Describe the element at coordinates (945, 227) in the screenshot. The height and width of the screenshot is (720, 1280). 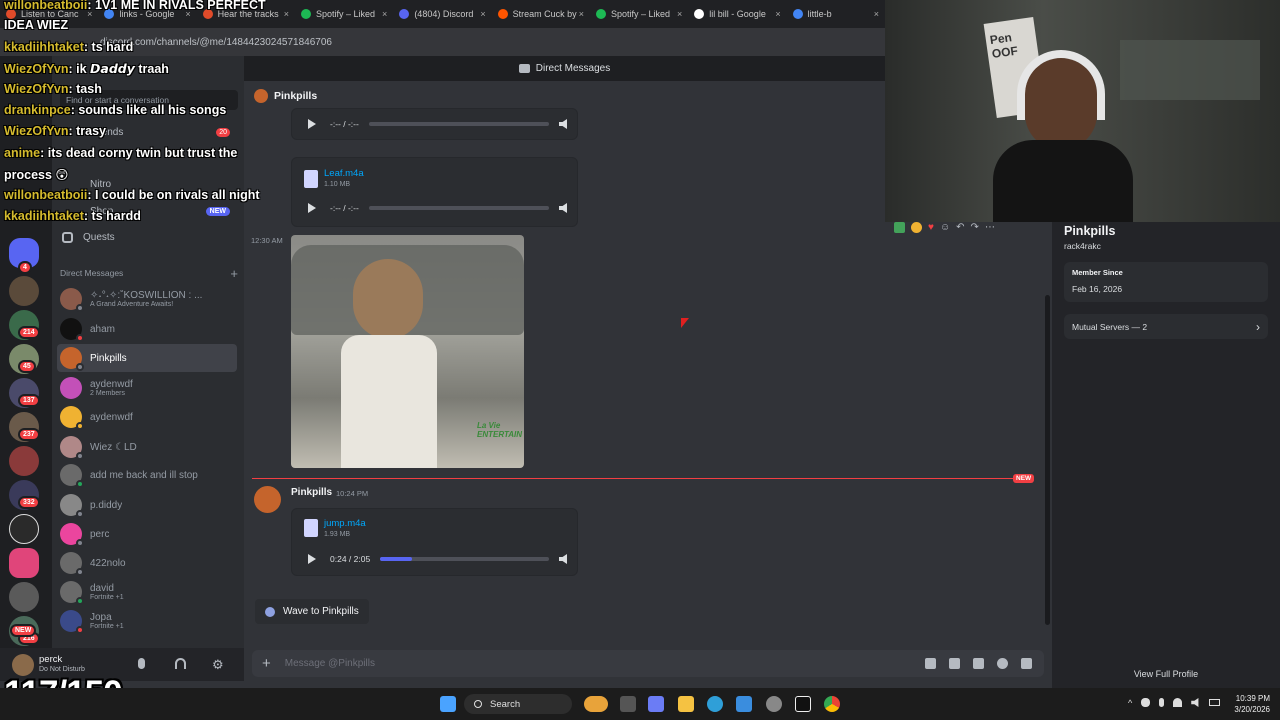
I see `add-reaction-icon: ☺` at that location.